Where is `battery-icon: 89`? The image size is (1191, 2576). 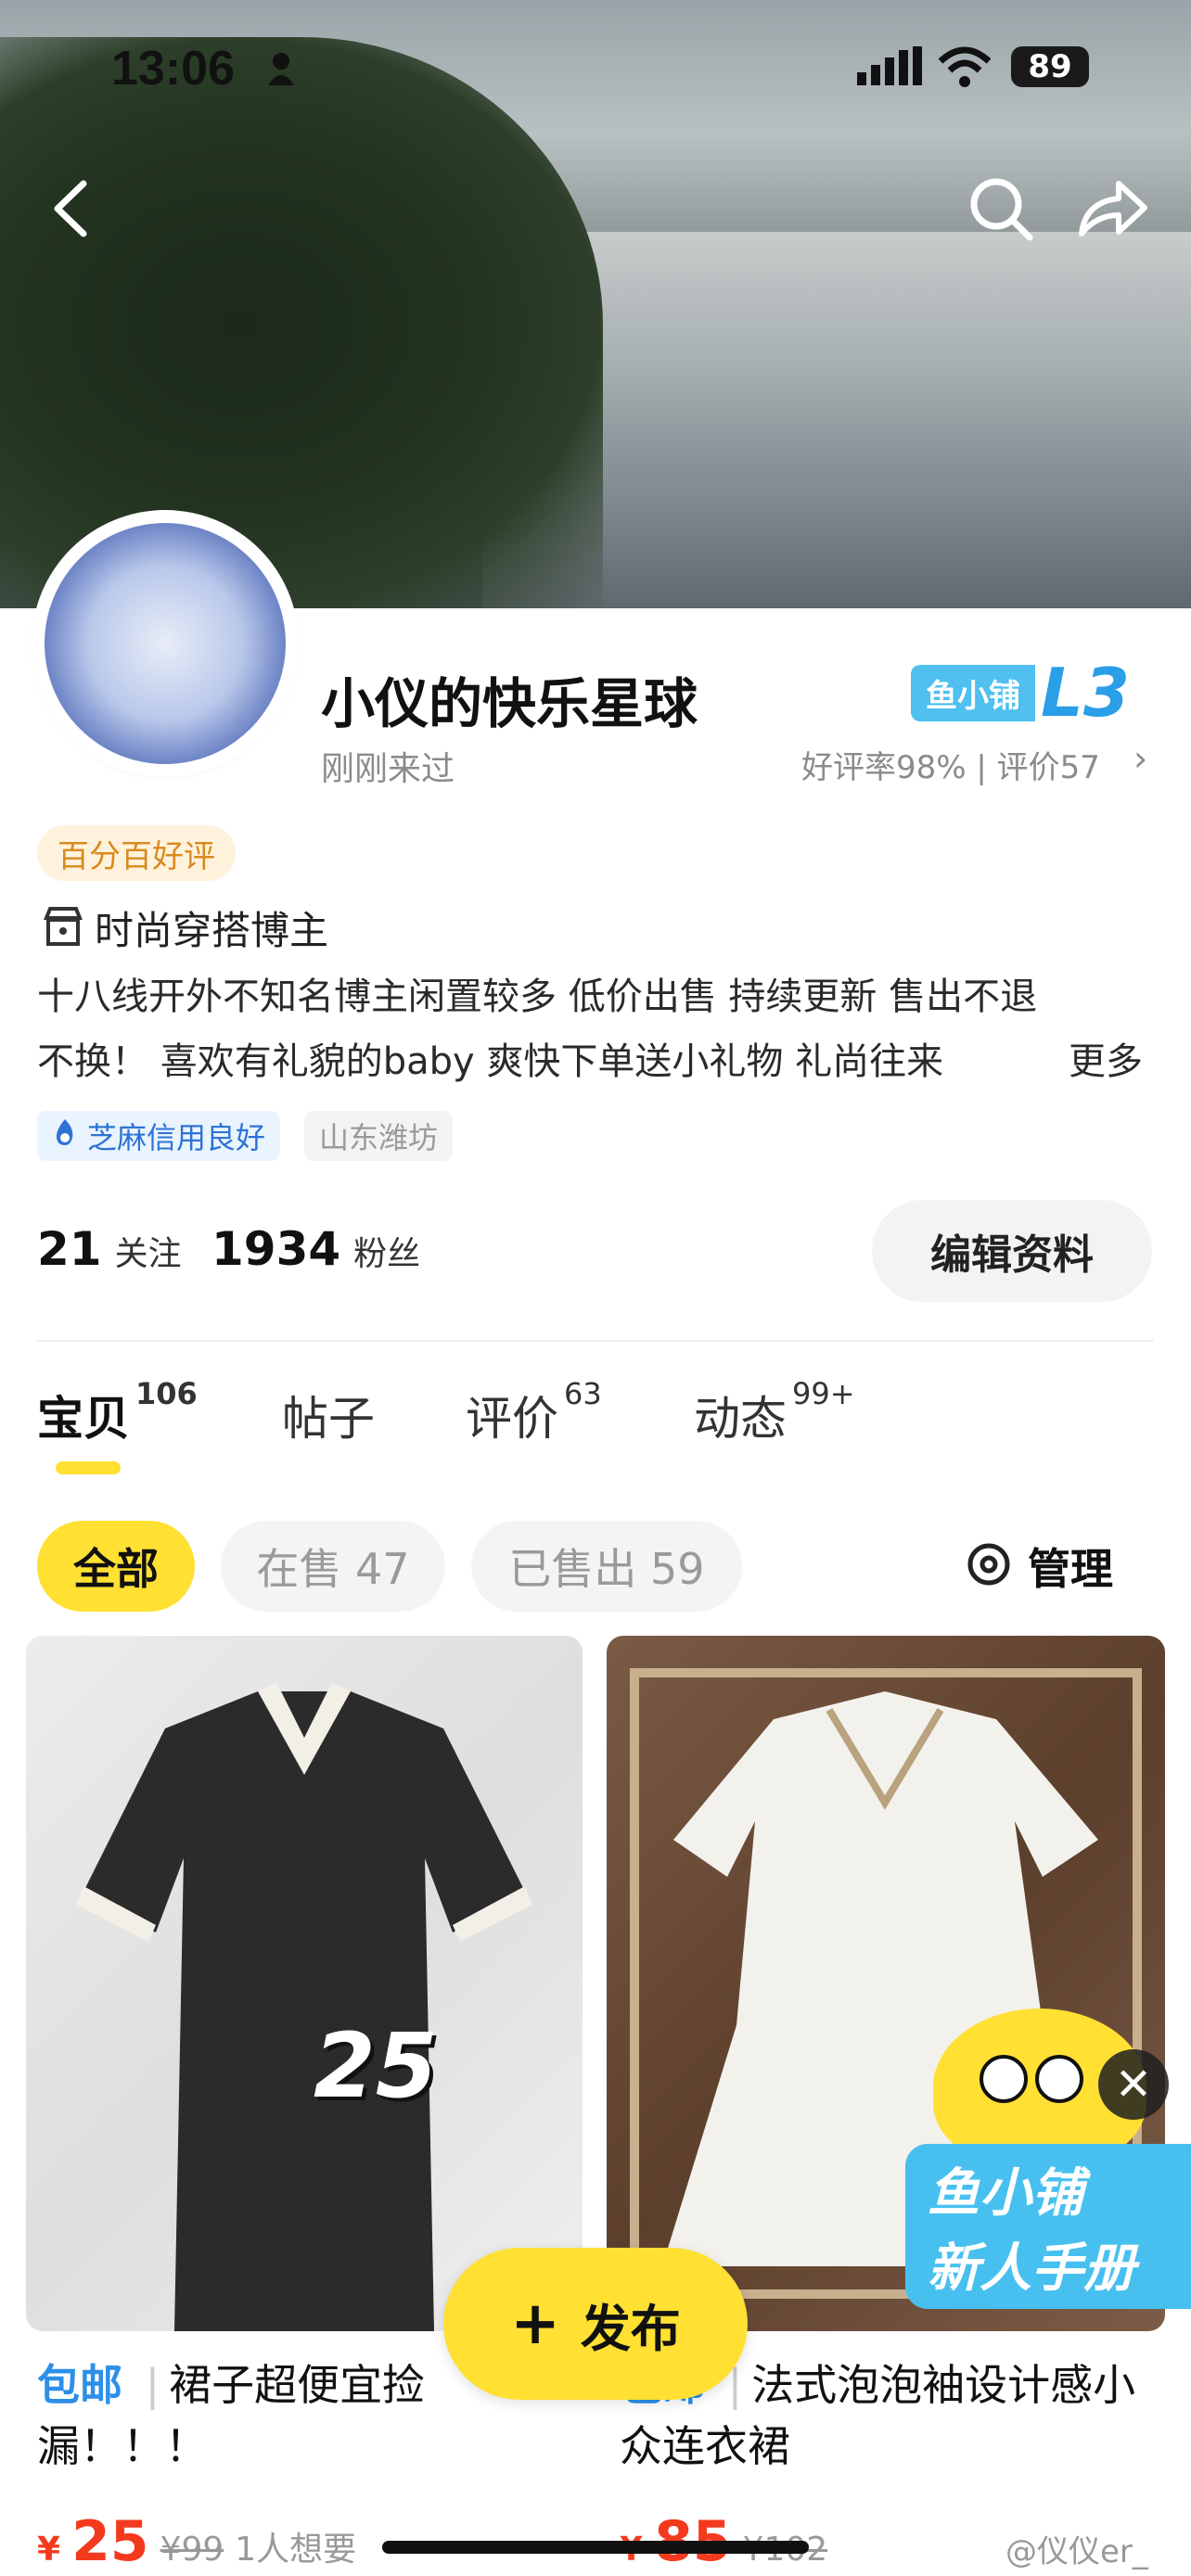 battery-icon: 89 is located at coordinates (1050, 66).